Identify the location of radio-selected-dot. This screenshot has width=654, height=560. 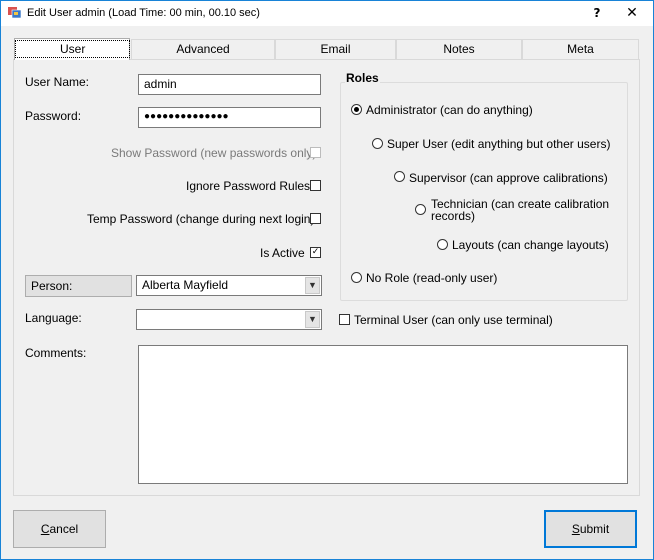
(356, 109).